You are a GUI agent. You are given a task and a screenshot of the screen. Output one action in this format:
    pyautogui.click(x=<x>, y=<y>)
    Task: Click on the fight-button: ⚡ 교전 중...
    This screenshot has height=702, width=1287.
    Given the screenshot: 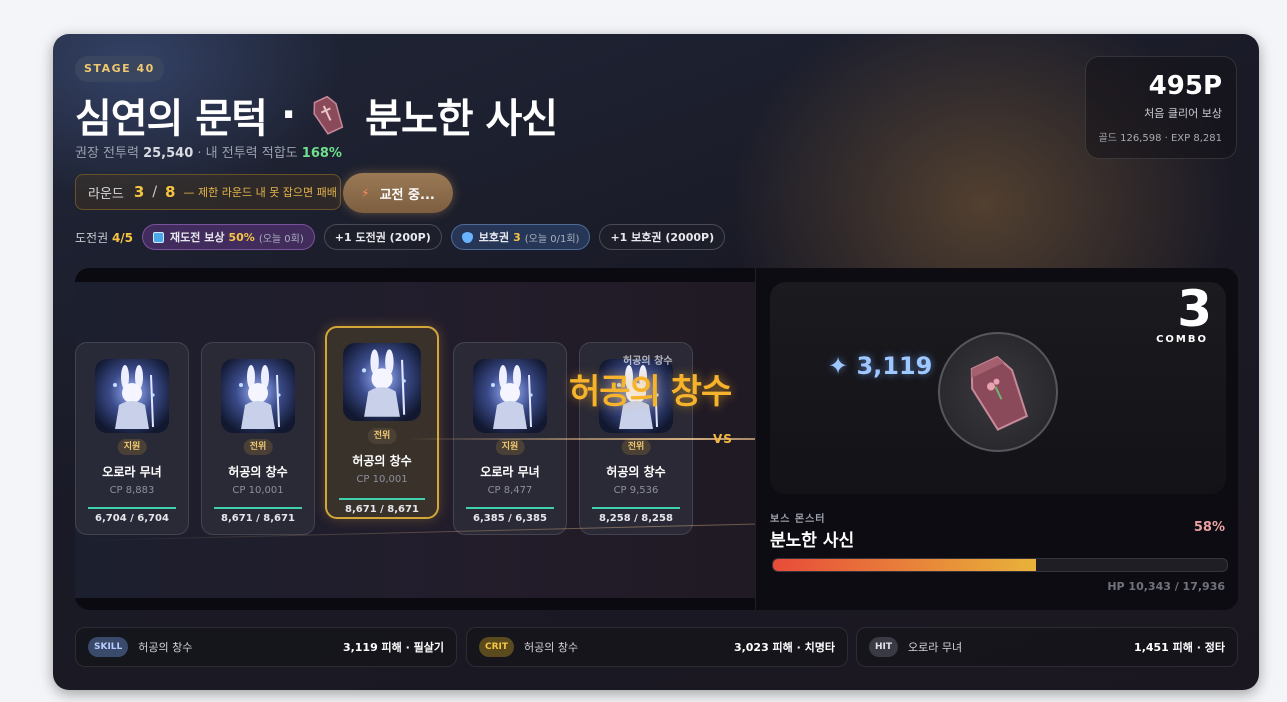 What is the action you would take?
    pyautogui.click(x=398, y=193)
    